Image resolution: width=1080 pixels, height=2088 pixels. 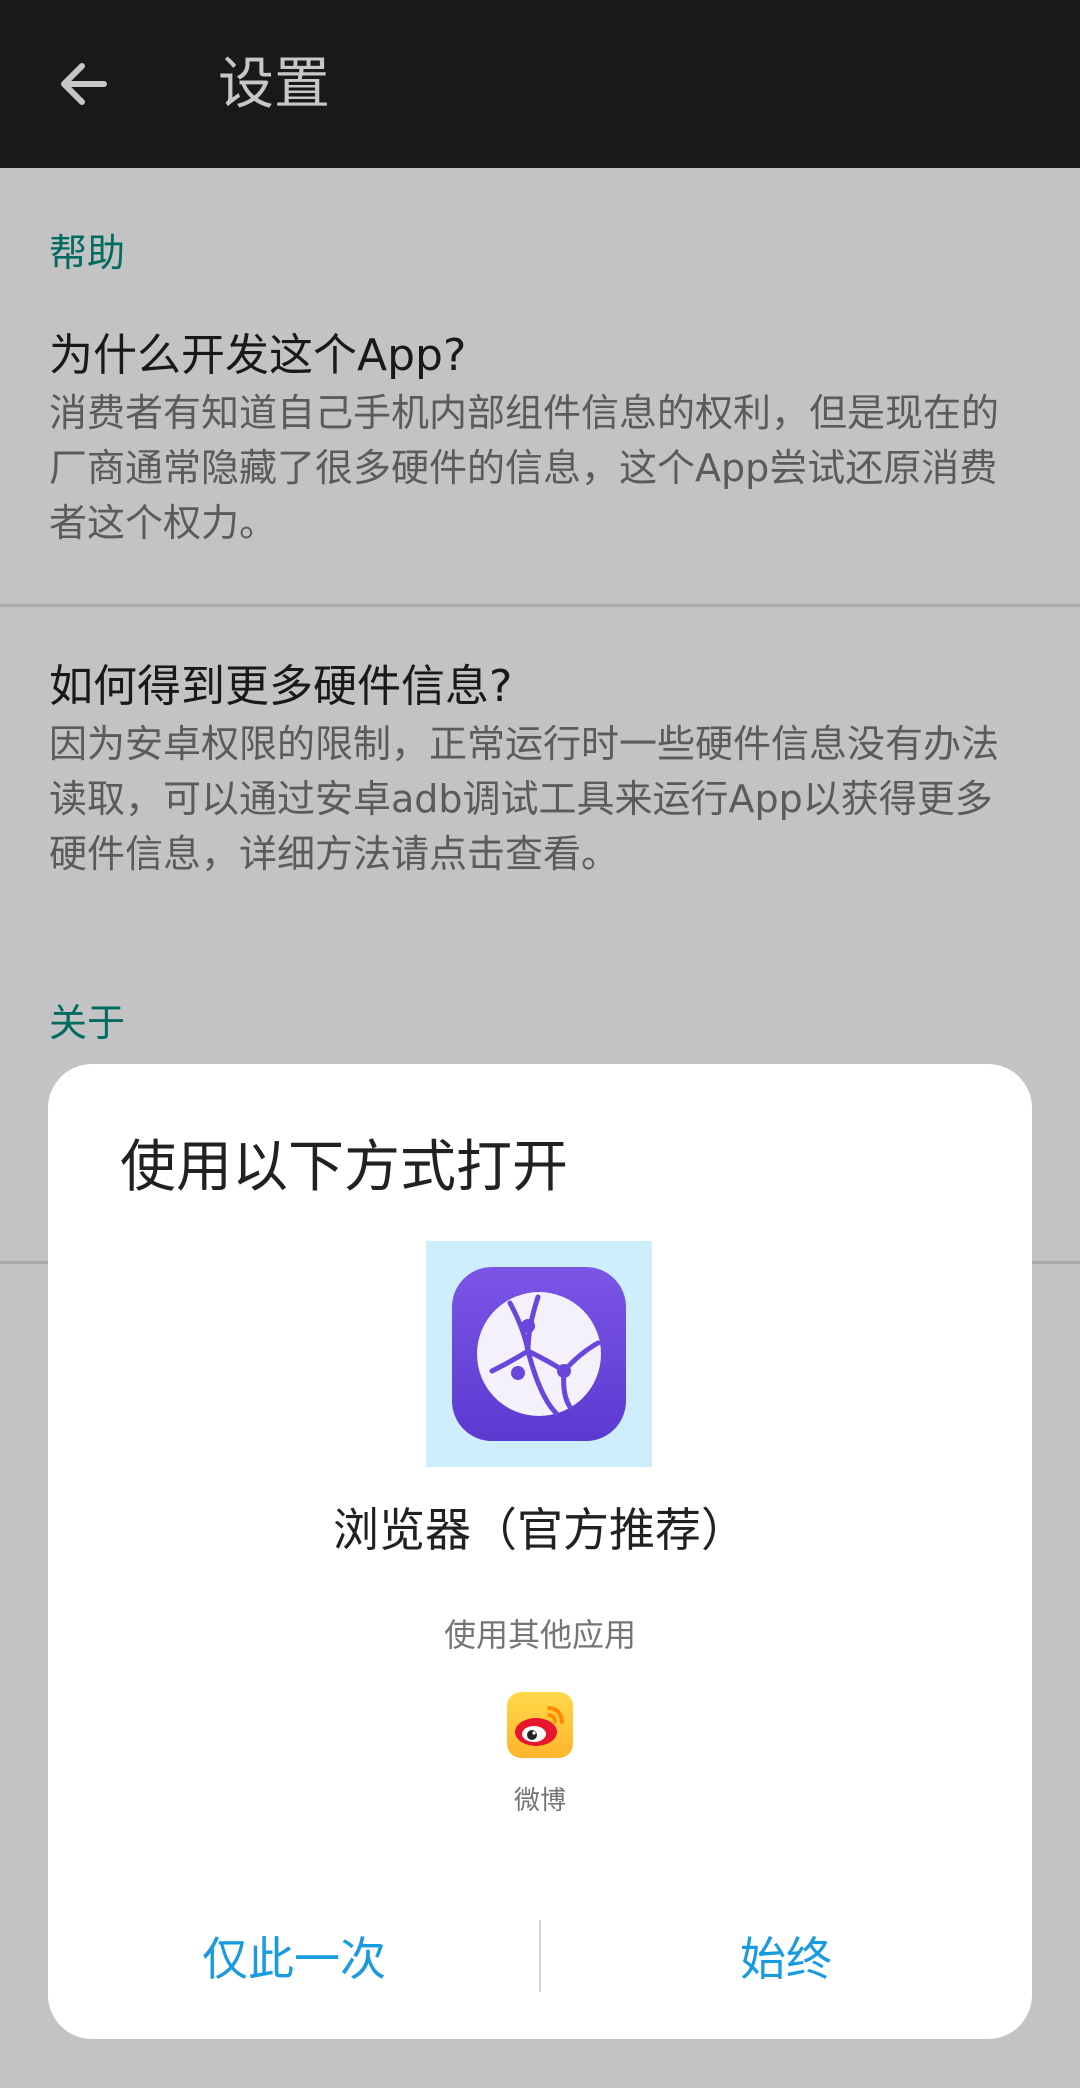 What do you see at coordinates (344, 1167) in the screenshot?
I see `dialog-title: 使用以下方式打开` at bounding box center [344, 1167].